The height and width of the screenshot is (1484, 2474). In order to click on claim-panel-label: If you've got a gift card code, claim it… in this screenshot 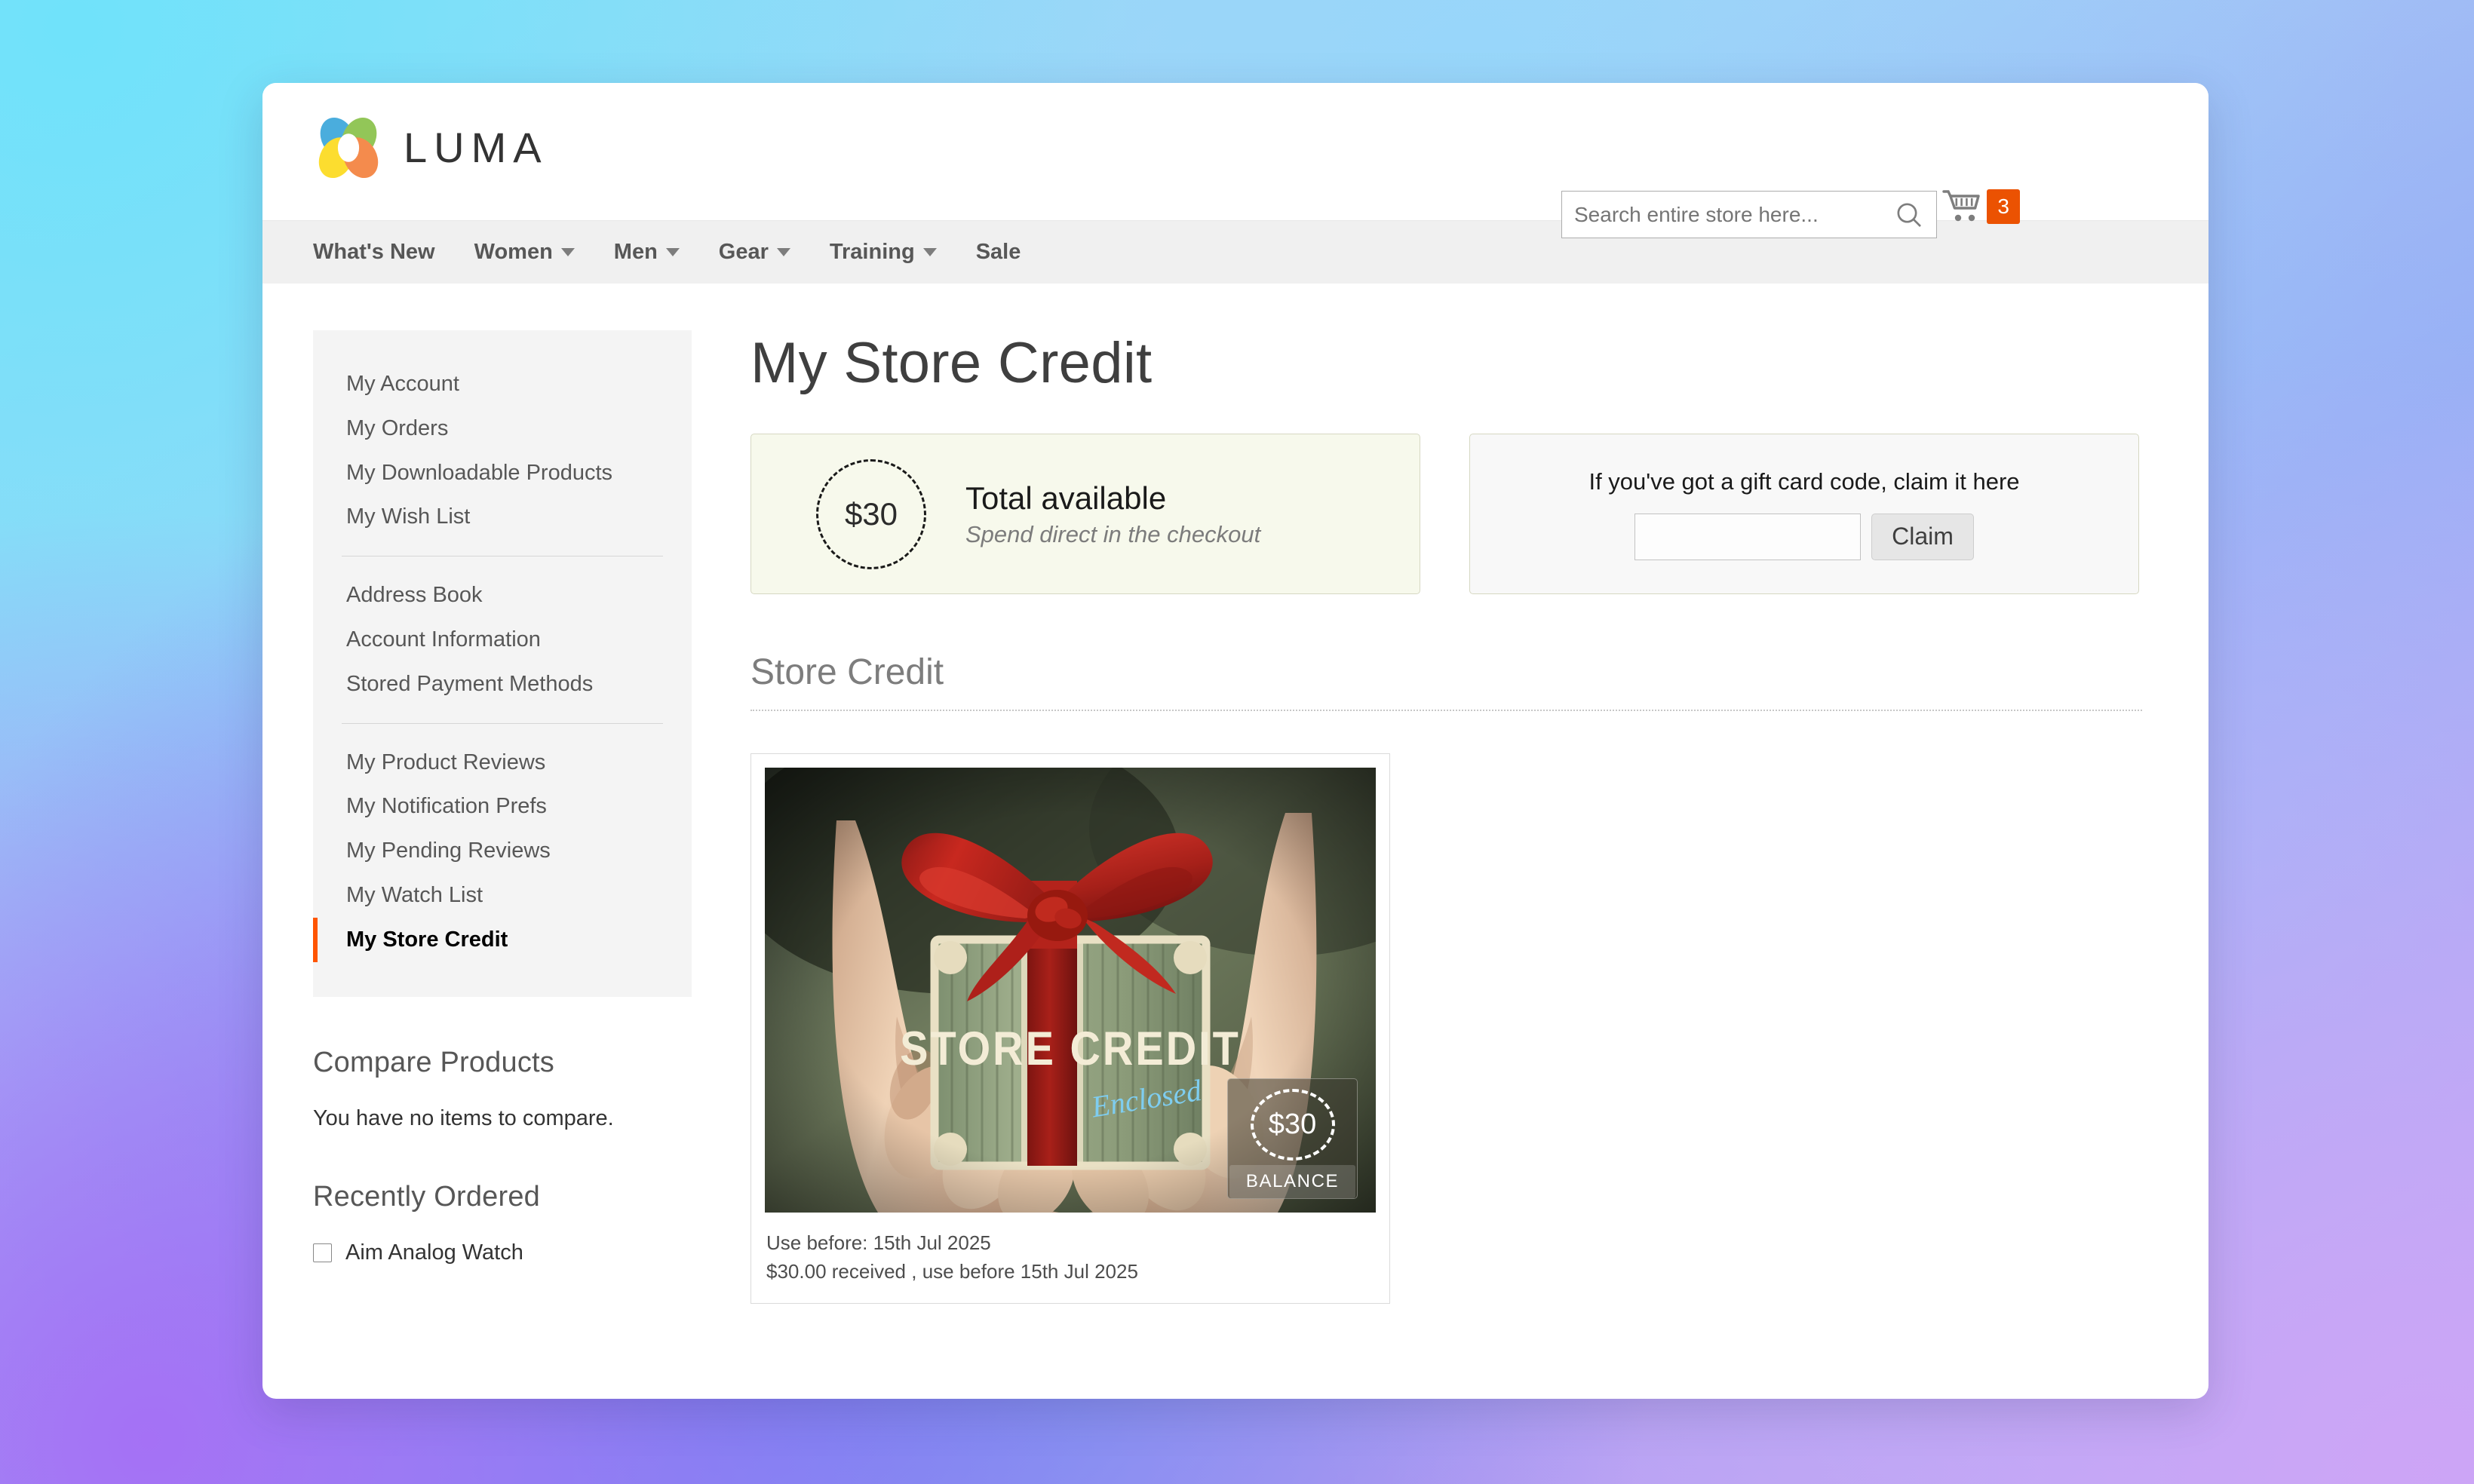, I will do `click(1804, 481)`.